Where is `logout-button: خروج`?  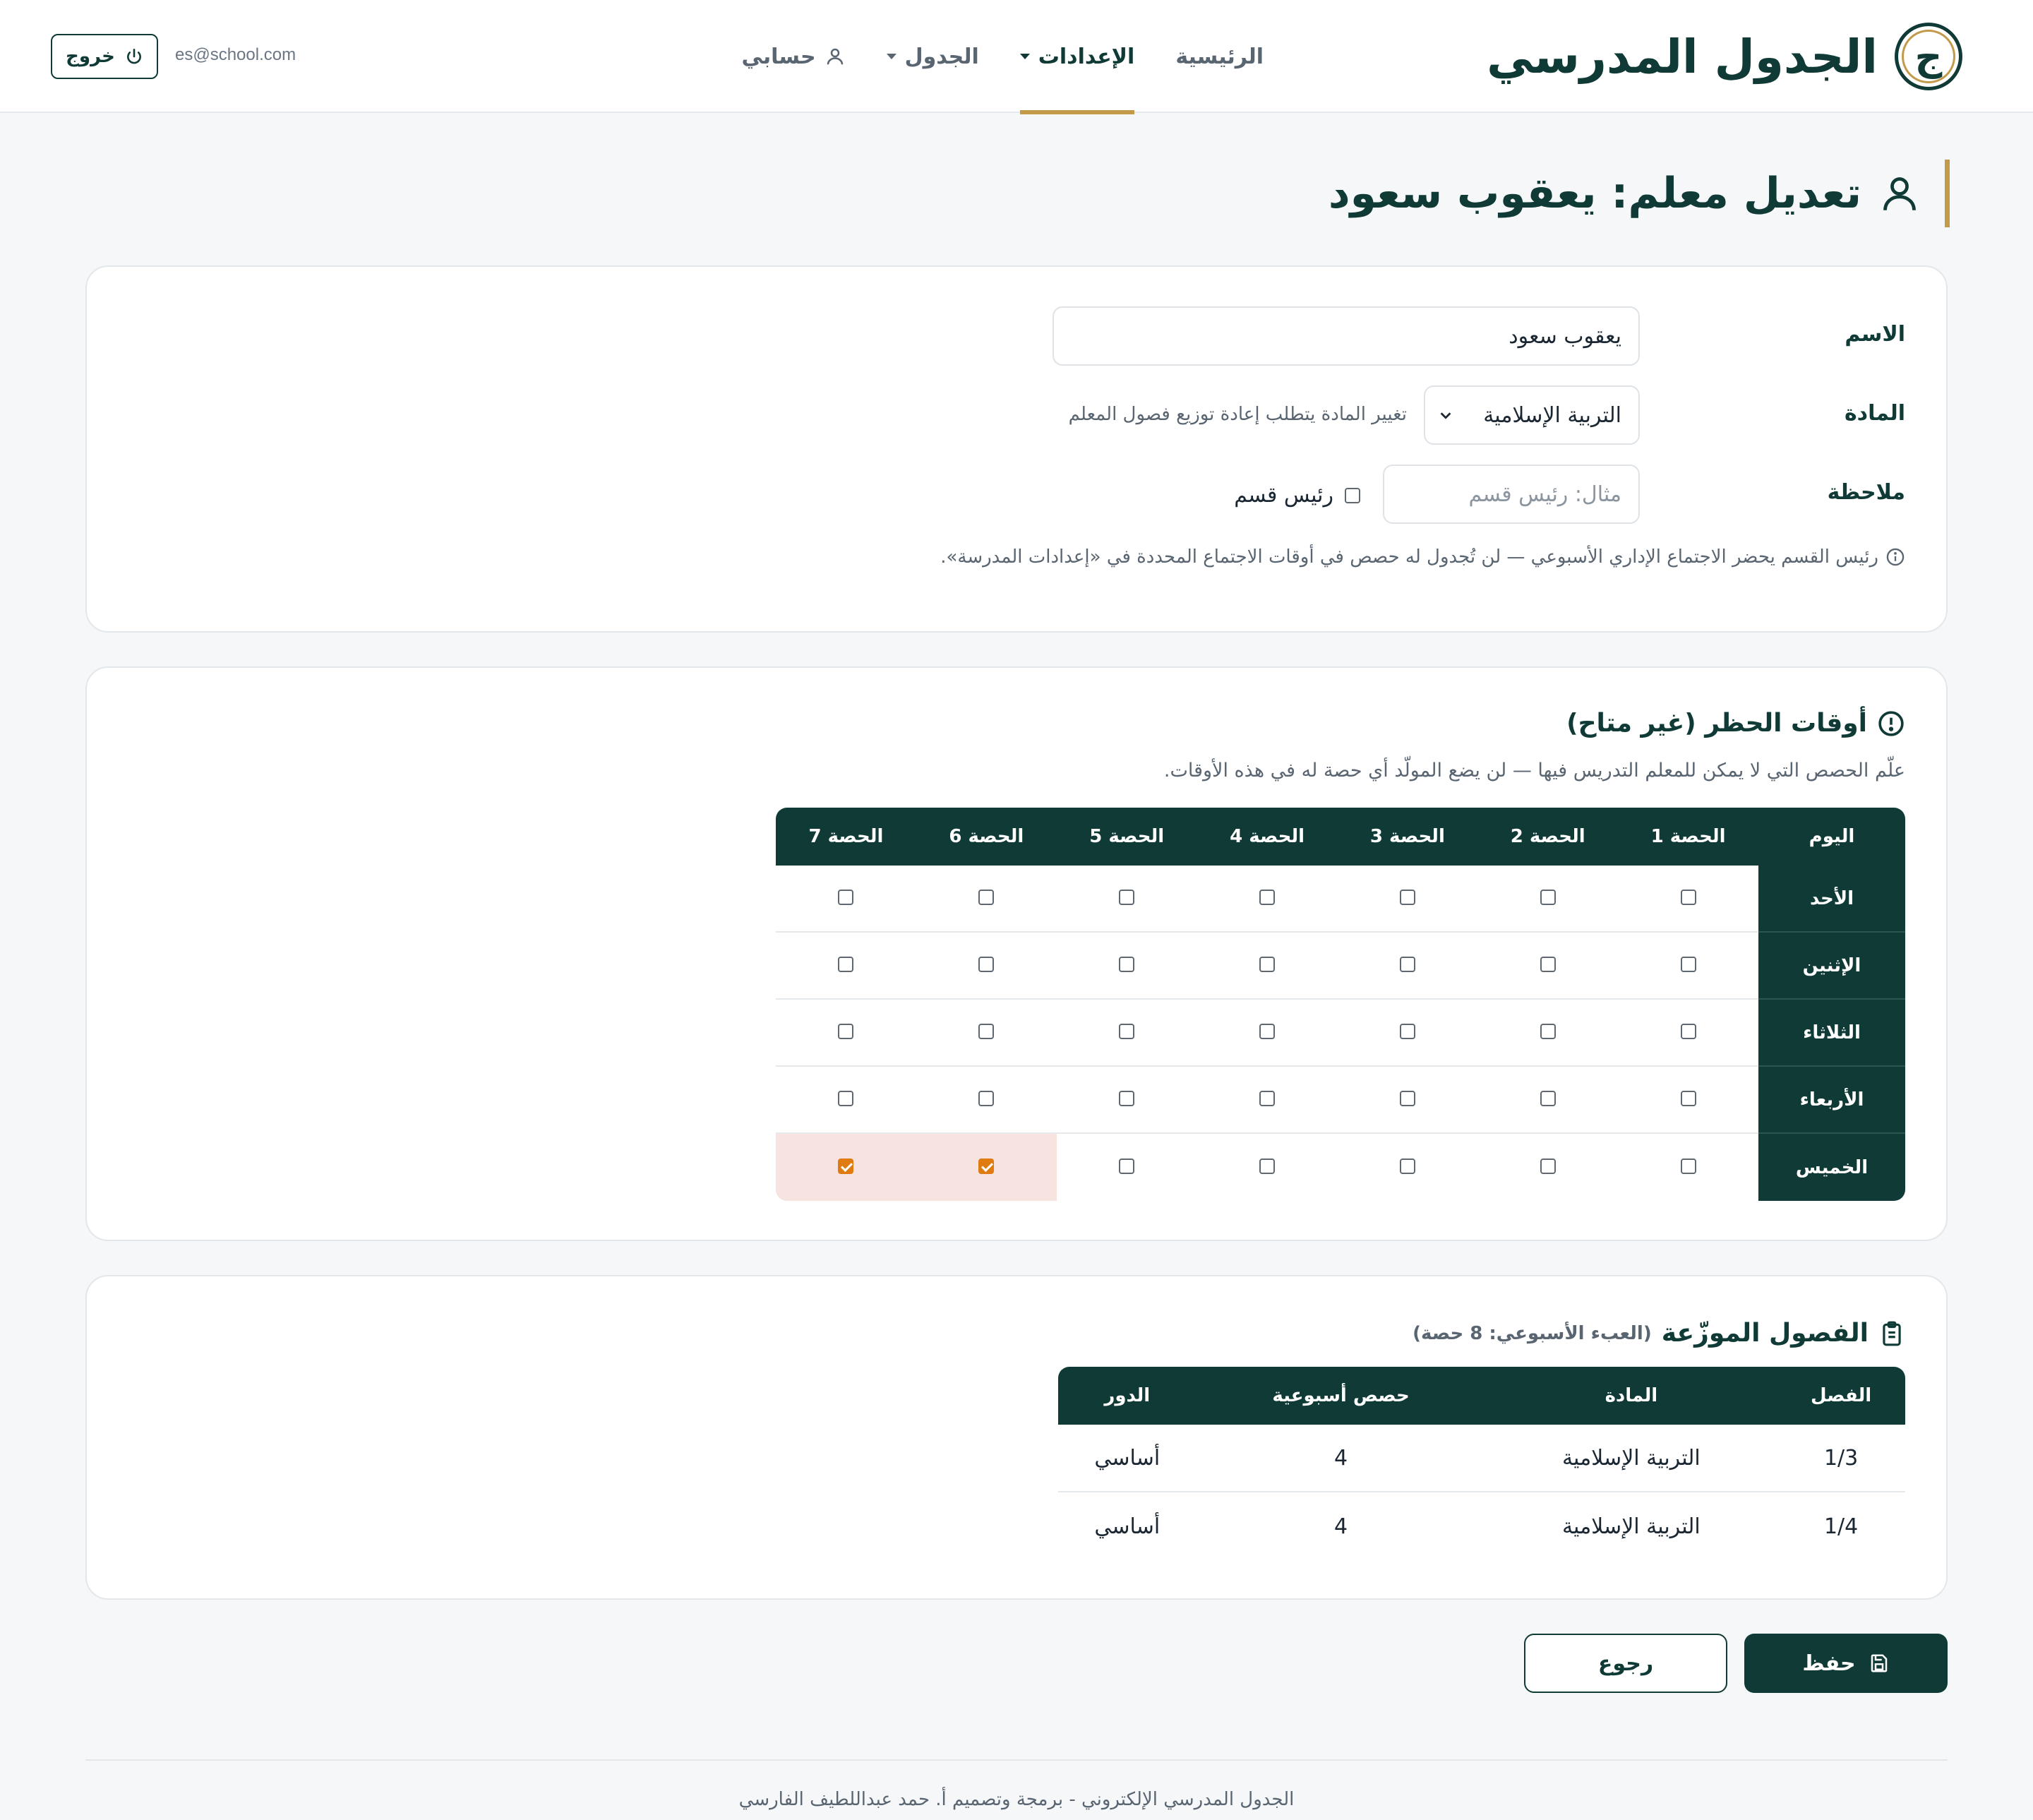
logout-button: خروج is located at coordinates (104, 56).